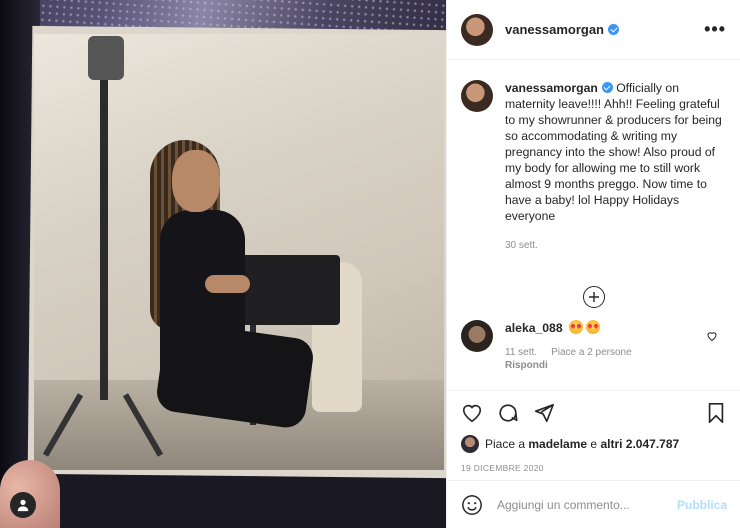  Describe the element at coordinates (715, 29) in the screenshot. I see `more-options-icon: •••` at that location.